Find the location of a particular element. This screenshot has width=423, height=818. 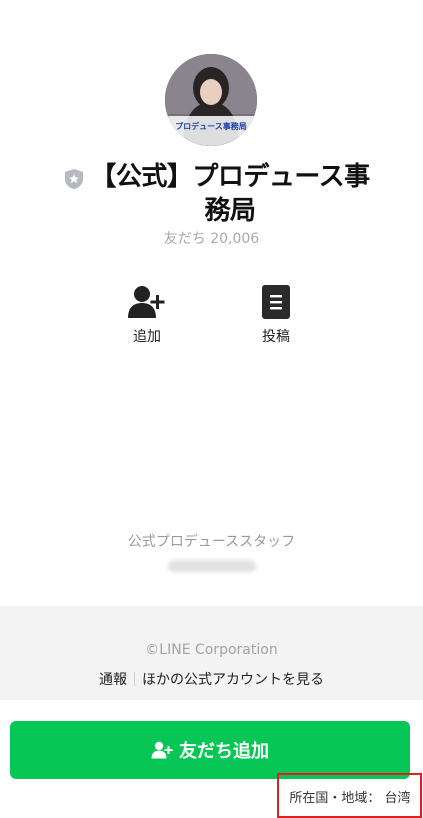

footer: ©LINE Corporation 通報 ほかの公式アカウントを見る is located at coordinates (211, 653).